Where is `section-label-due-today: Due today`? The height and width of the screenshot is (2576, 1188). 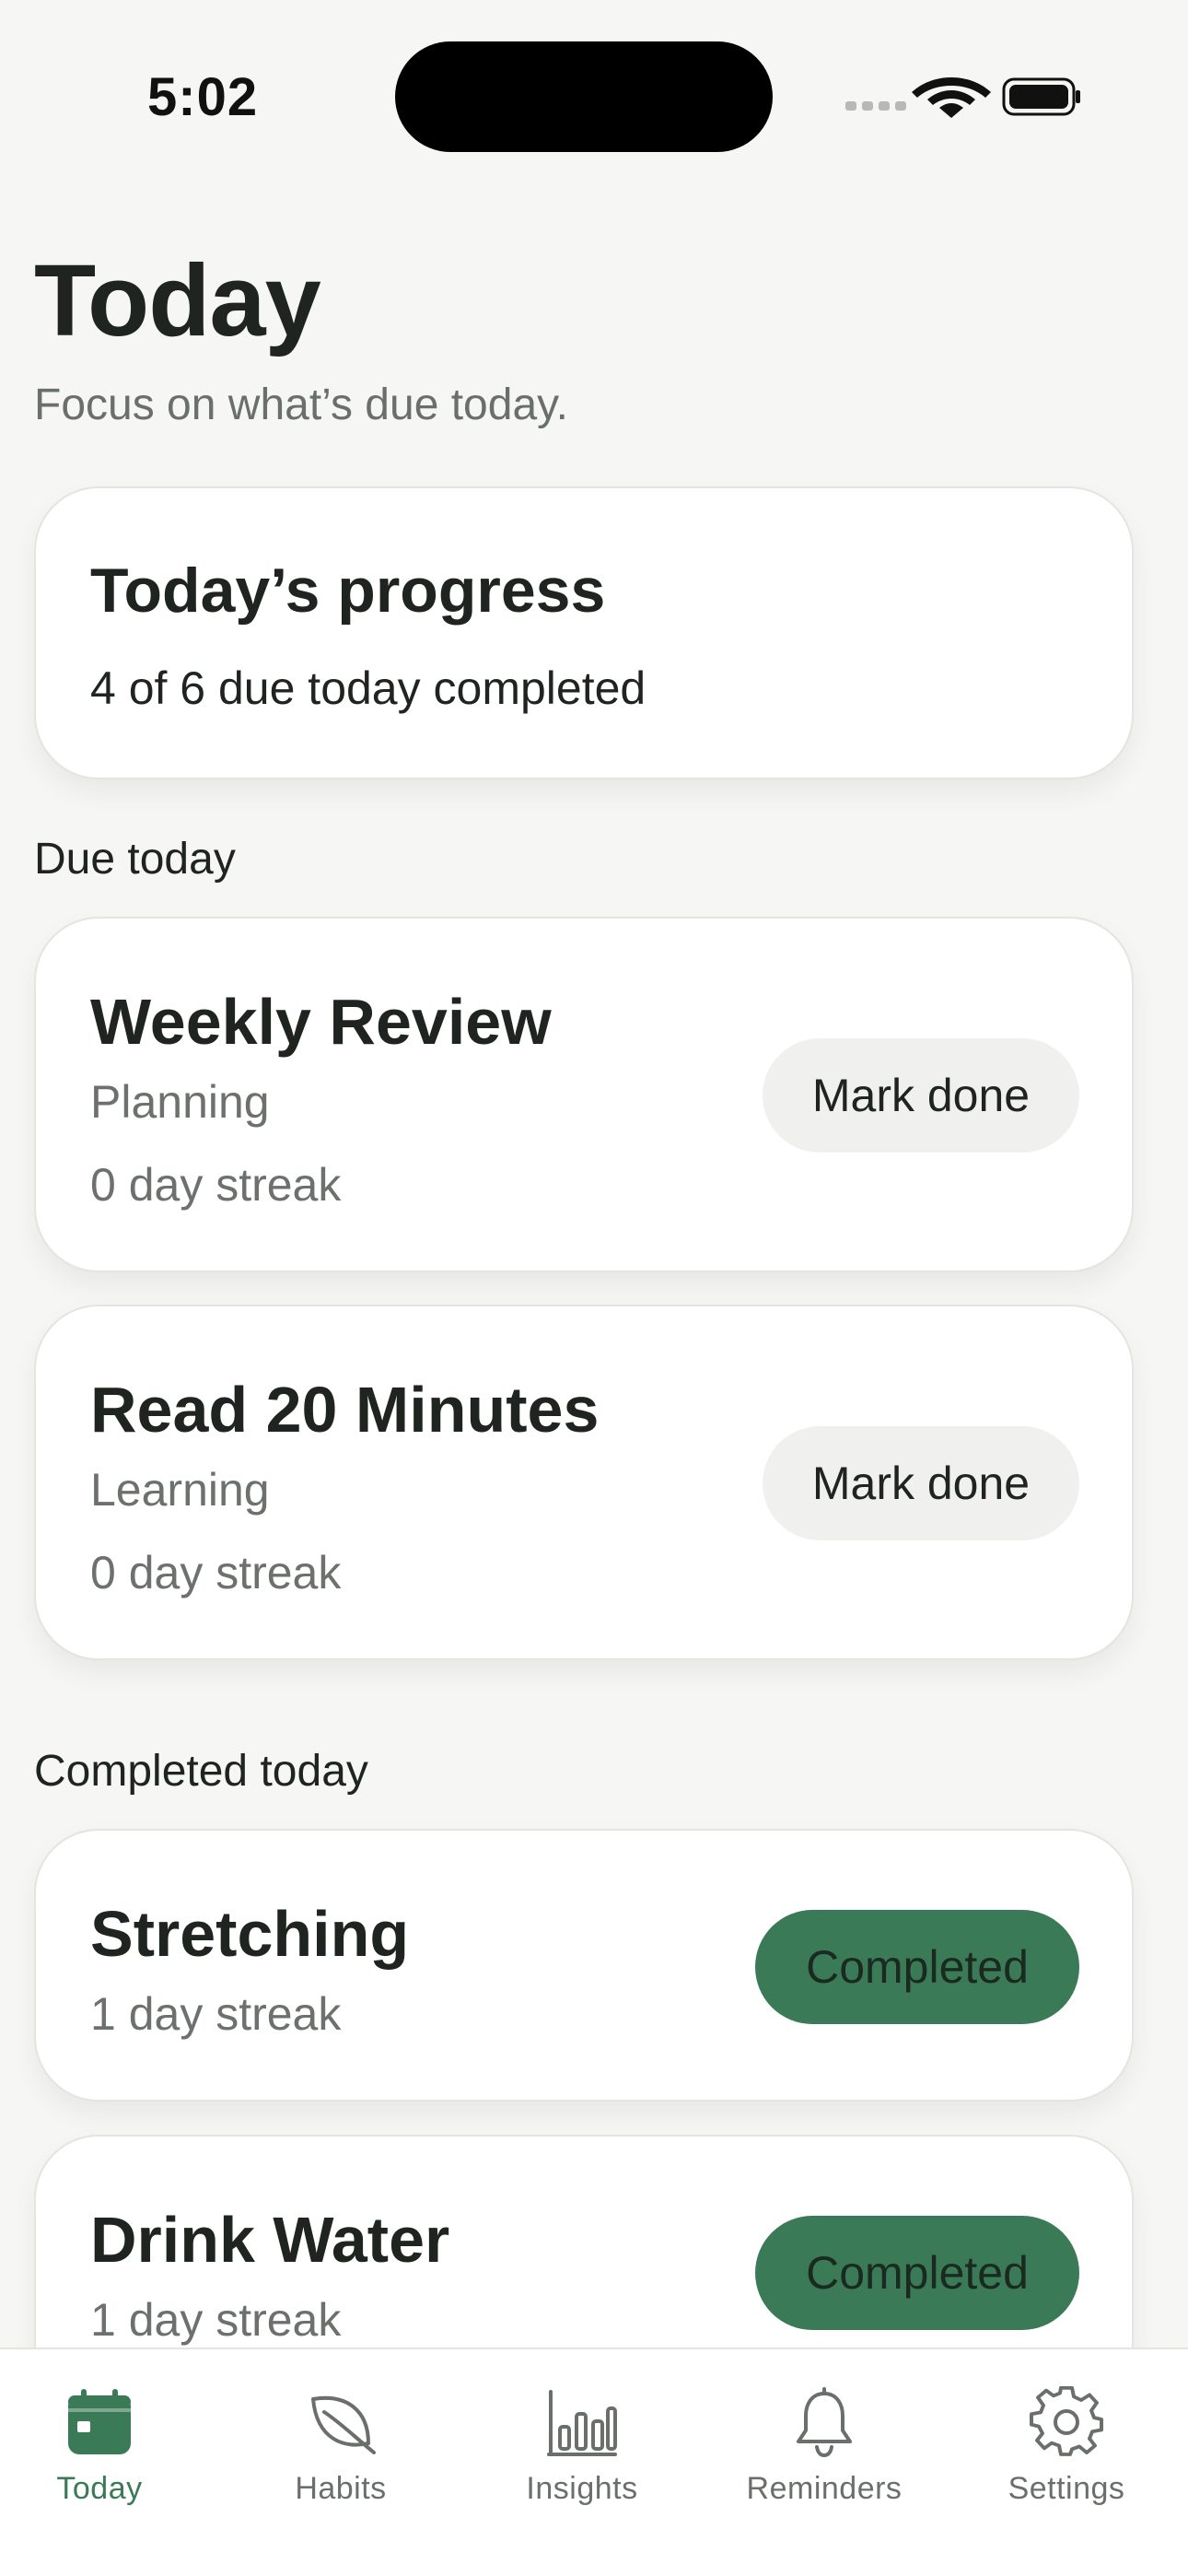
section-label-due-today: Due today is located at coordinates (135, 859).